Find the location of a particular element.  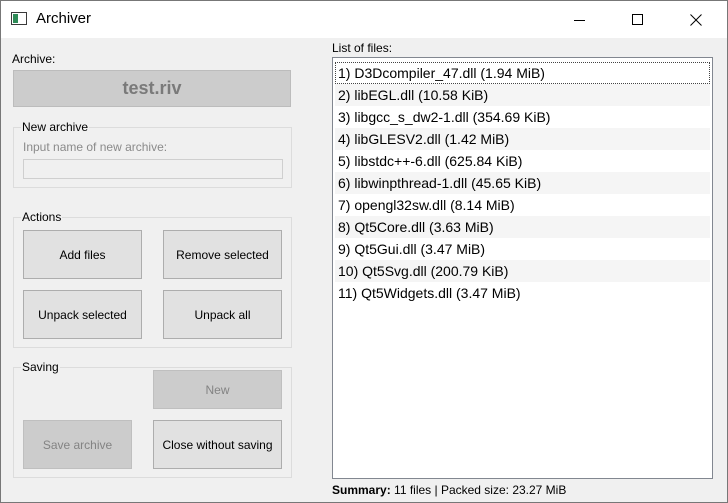

file-list-item: 7) opengl32sw.dll (8.14 MiB) is located at coordinates (522, 205).